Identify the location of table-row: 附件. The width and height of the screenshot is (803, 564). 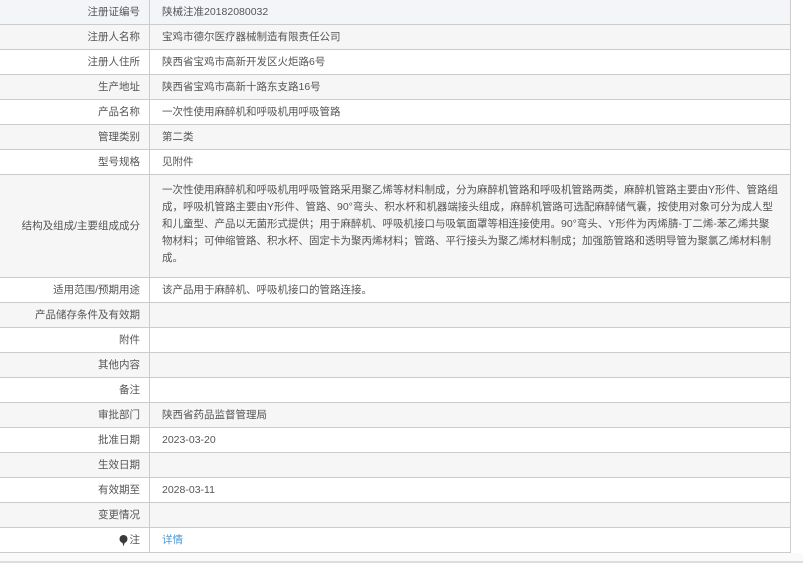
(395, 340).